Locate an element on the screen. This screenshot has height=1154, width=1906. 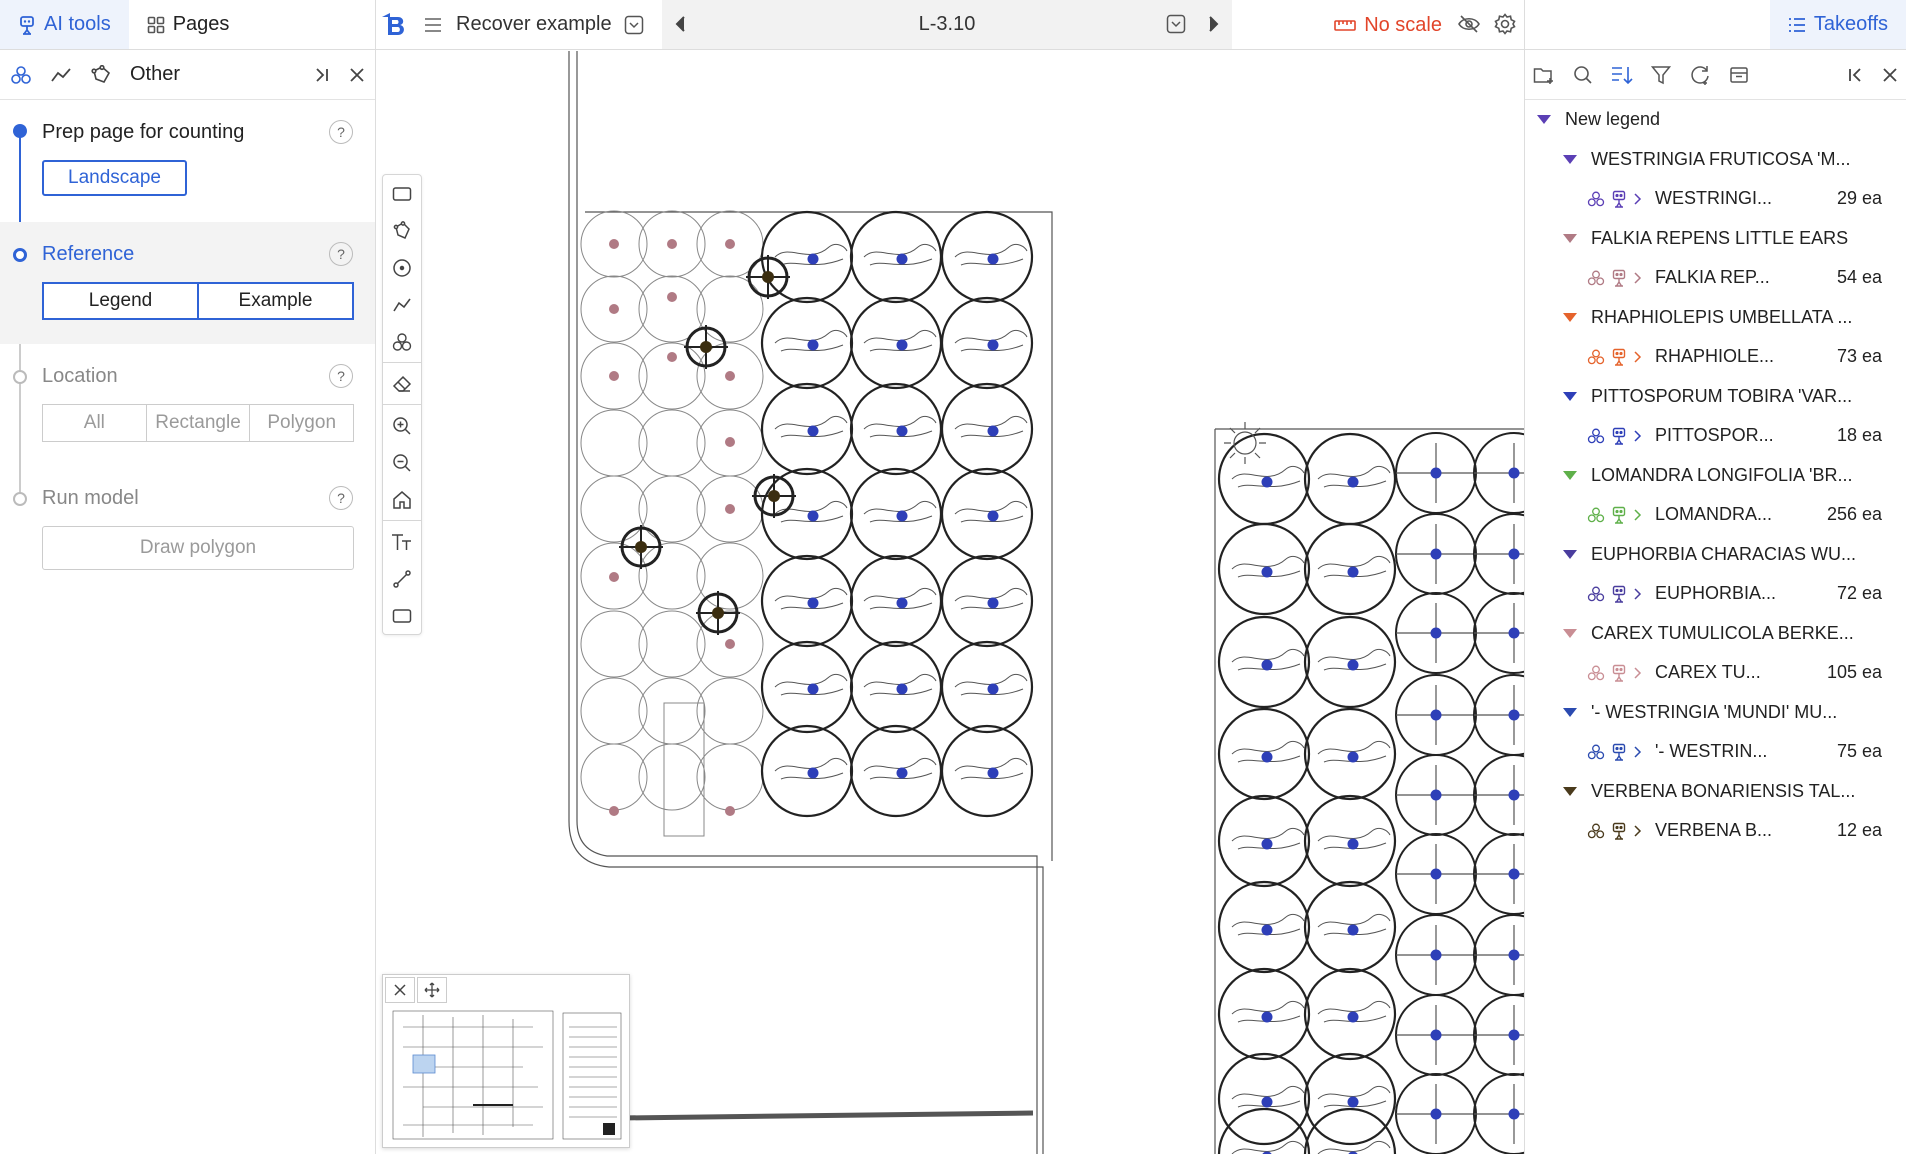
new-folder-icon is located at coordinates (1544, 75).